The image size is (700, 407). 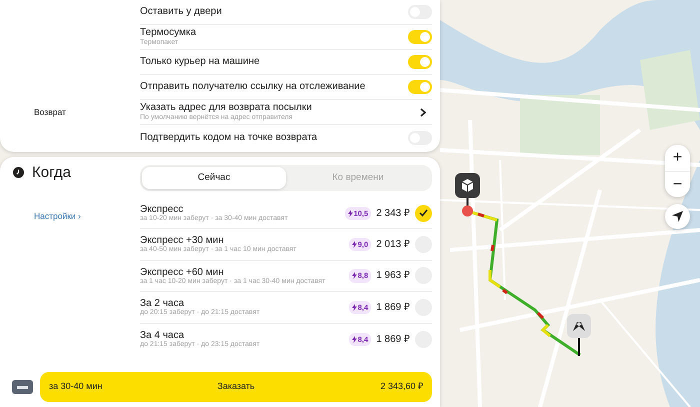 What do you see at coordinates (51, 172) in the screenshot?
I see `section-title: Когда` at bounding box center [51, 172].